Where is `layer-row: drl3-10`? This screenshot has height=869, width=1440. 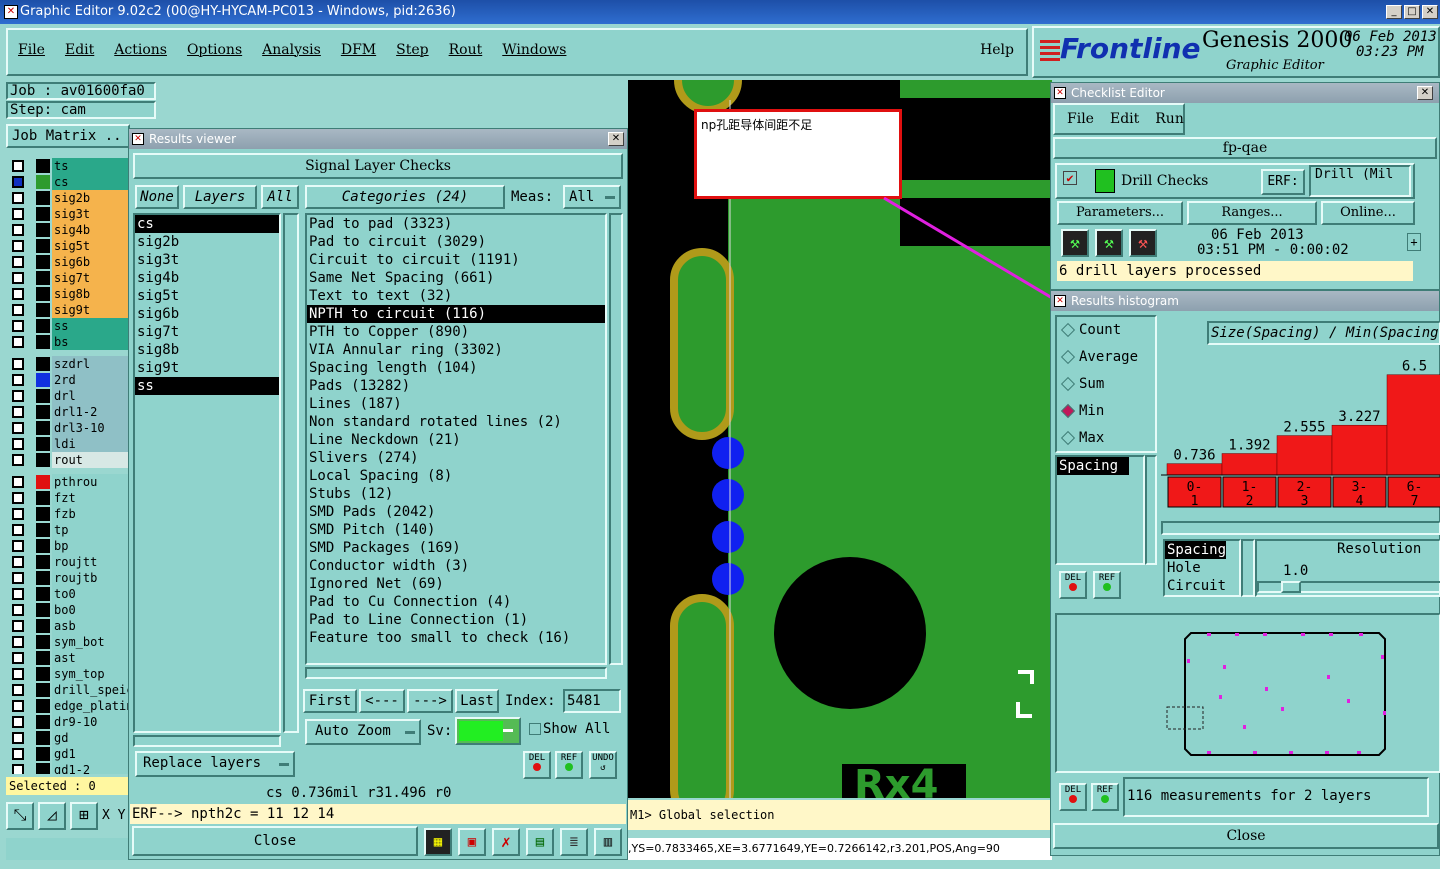
layer-row: drl3-10 is located at coordinates (72, 428).